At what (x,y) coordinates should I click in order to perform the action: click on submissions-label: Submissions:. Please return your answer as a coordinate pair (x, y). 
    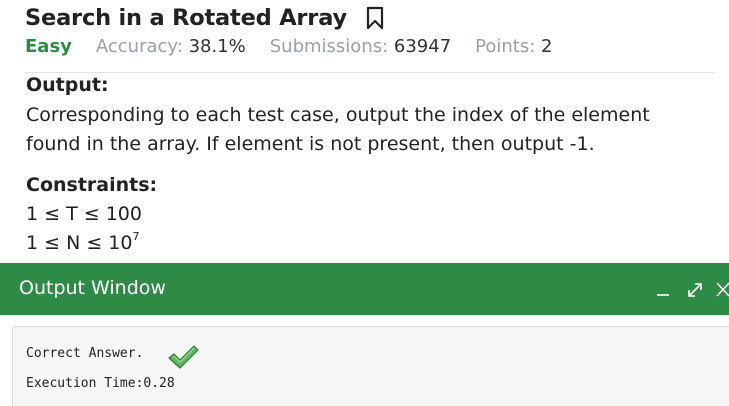
    Looking at the image, I should click on (329, 46).